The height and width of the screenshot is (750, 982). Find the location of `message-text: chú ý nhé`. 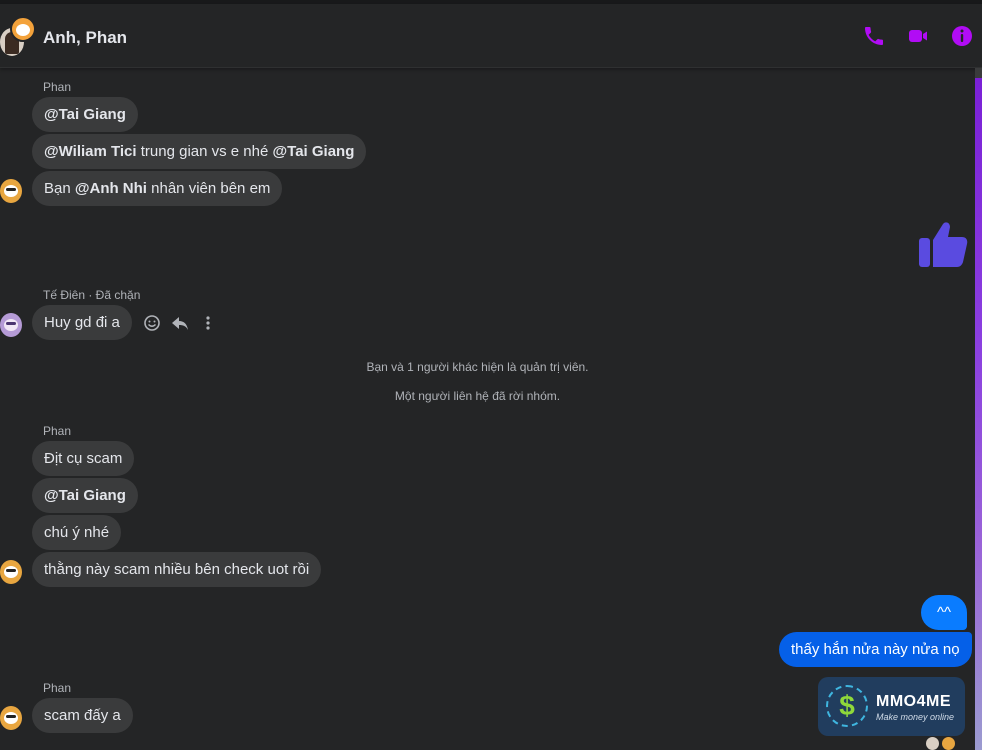

message-text: chú ý nhé is located at coordinates (77, 532).